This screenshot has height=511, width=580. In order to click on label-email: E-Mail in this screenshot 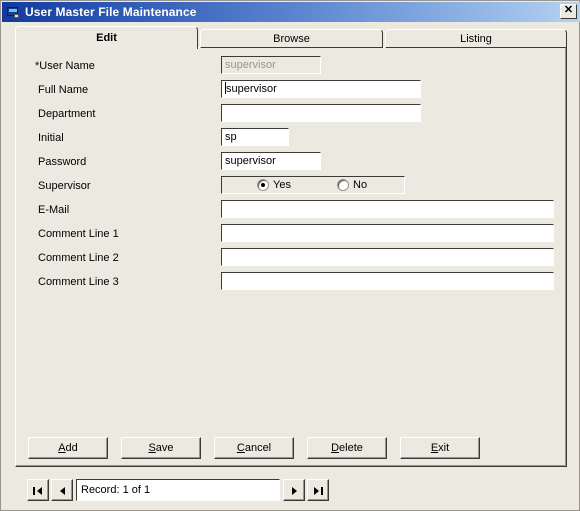, I will do `click(54, 210)`.